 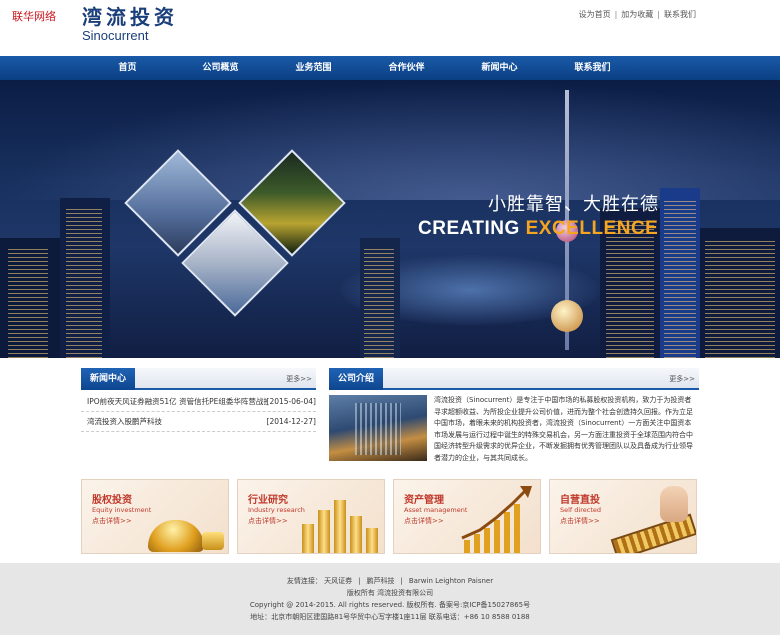 I want to click on news-item-title: IPO前夜天风证券融资51亿 资管信托PE组委华阵营战投, so click(x=177, y=402).